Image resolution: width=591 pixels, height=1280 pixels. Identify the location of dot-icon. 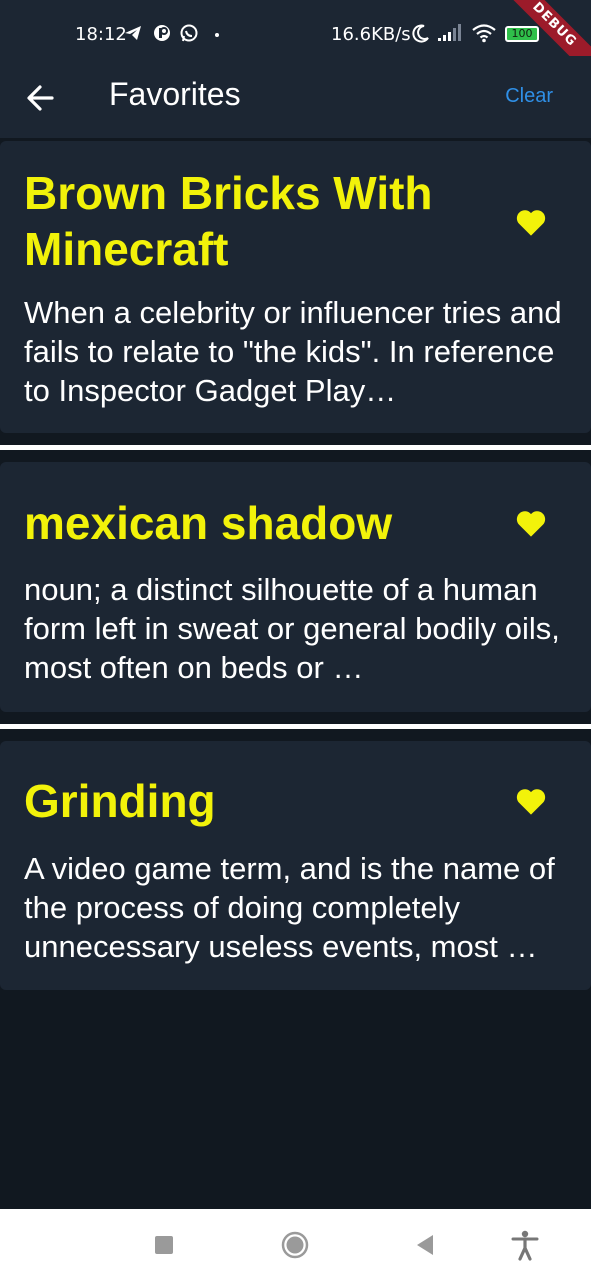
(217, 35).